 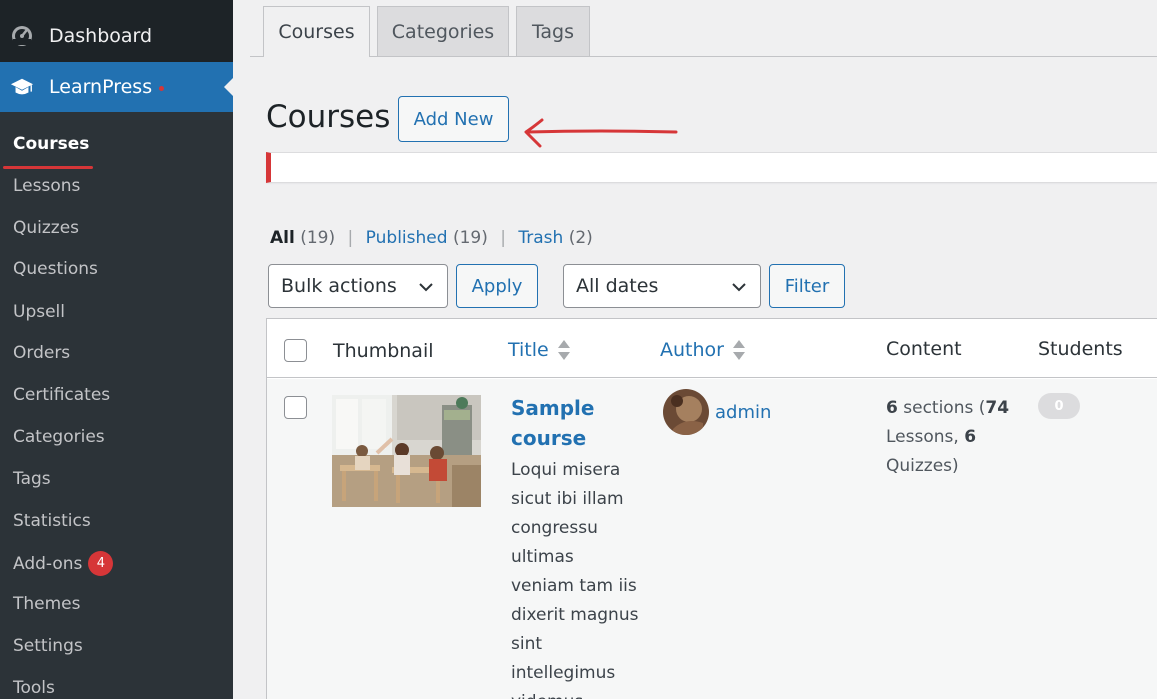 What do you see at coordinates (711, 167) in the screenshot?
I see `admin-notice` at bounding box center [711, 167].